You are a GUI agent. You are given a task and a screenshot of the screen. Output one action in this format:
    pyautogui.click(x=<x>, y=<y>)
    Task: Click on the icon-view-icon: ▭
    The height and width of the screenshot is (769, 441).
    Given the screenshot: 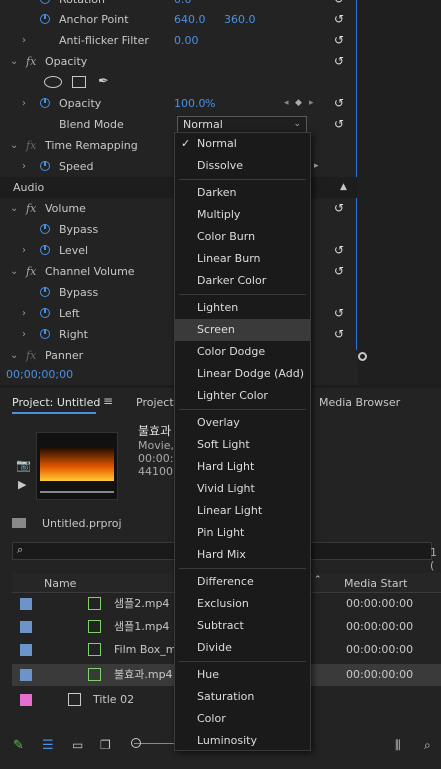 What is the action you would take?
    pyautogui.click(x=77, y=745)
    